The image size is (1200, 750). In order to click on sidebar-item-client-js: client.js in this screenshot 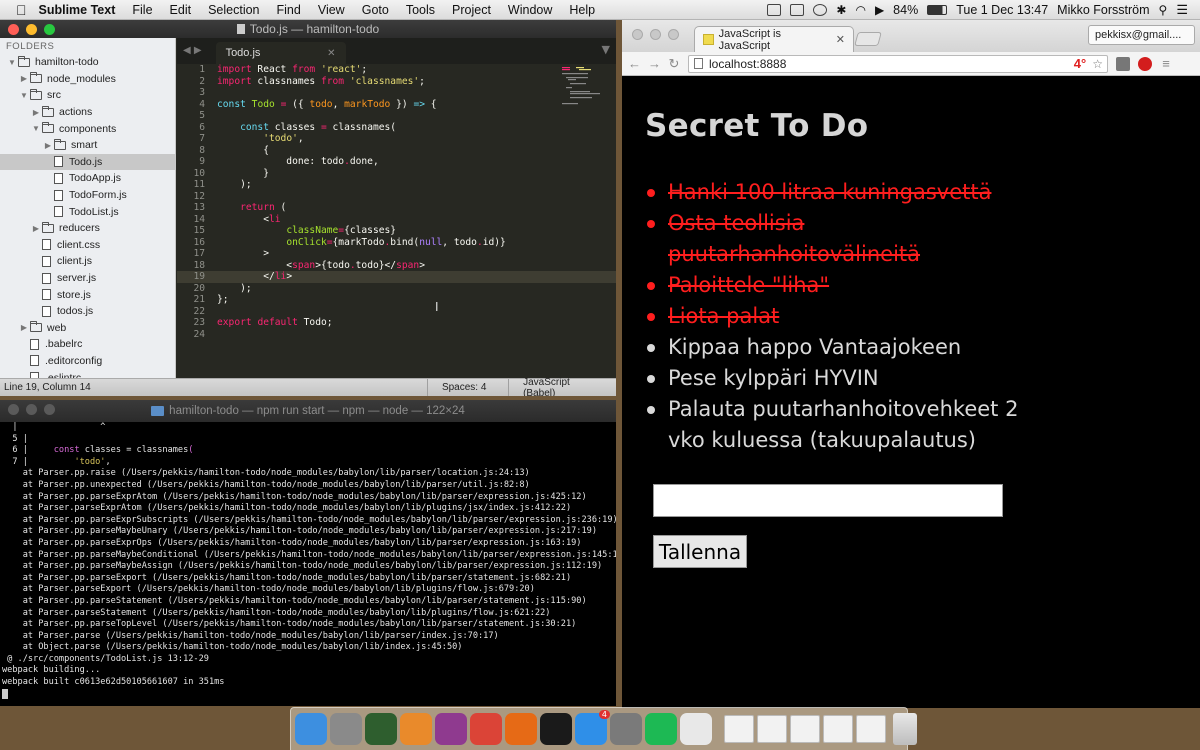, I will do `click(87, 261)`.